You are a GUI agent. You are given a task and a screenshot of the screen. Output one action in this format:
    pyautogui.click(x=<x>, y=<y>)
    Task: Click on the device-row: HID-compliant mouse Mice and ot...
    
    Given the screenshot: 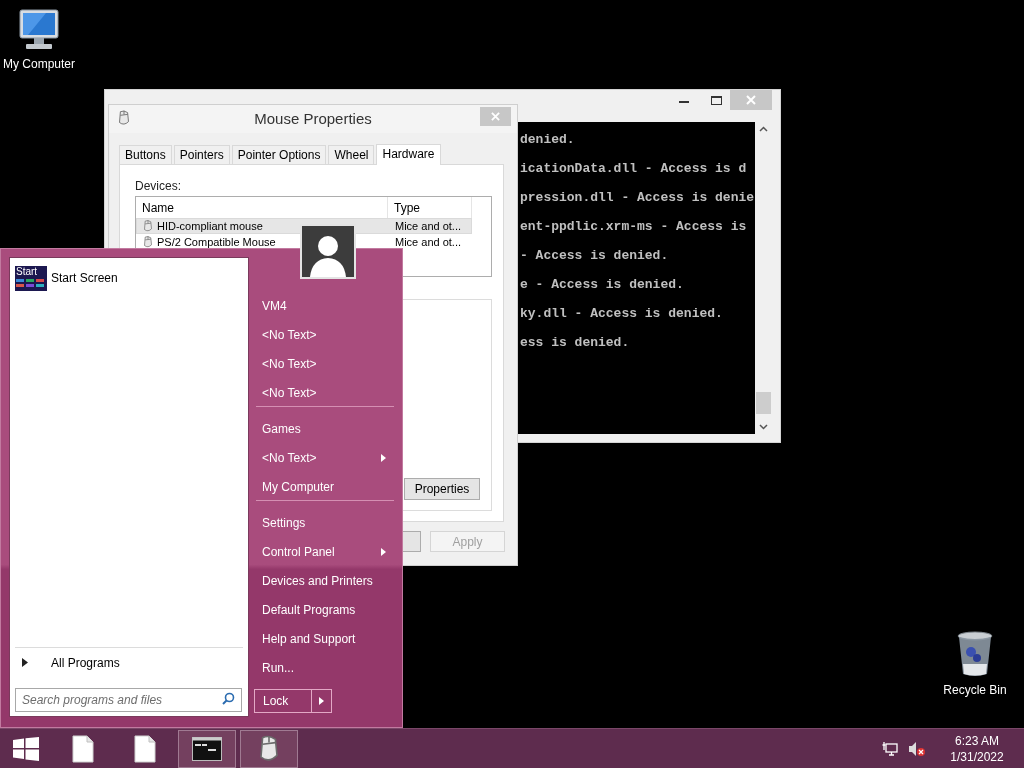 What is the action you would take?
    pyautogui.click(x=304, y=226)
    